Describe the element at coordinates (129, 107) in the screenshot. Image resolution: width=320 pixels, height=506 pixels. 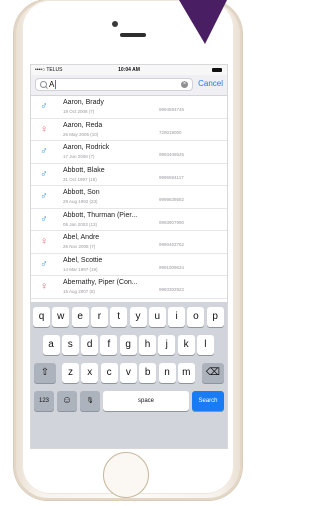
I see `contact-row: ♂ Aaron, Brady 19 Oct 2008 (7) 9994594745` at that location.